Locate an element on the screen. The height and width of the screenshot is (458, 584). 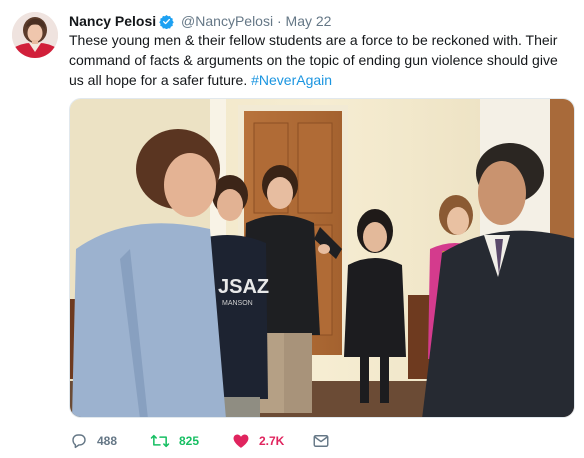
author-handle: @NancyPelosi is located at coordinates (227, 21).